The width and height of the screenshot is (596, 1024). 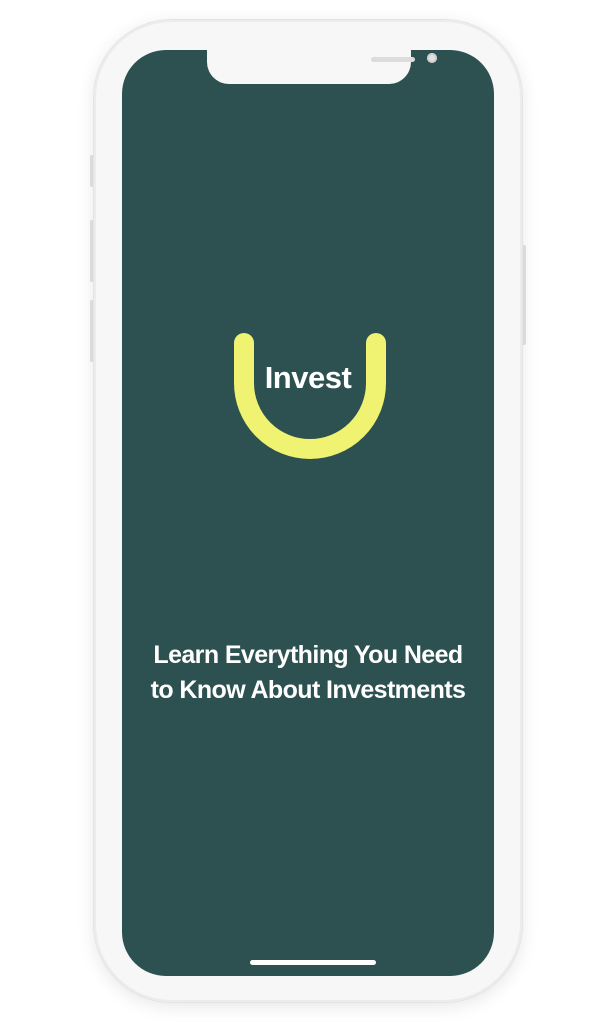 What do you see at coordinates (308, 655) in the screenshot?
I see `tagline-line-1: Learn Everything You Need` at bounding box center [308, 655].